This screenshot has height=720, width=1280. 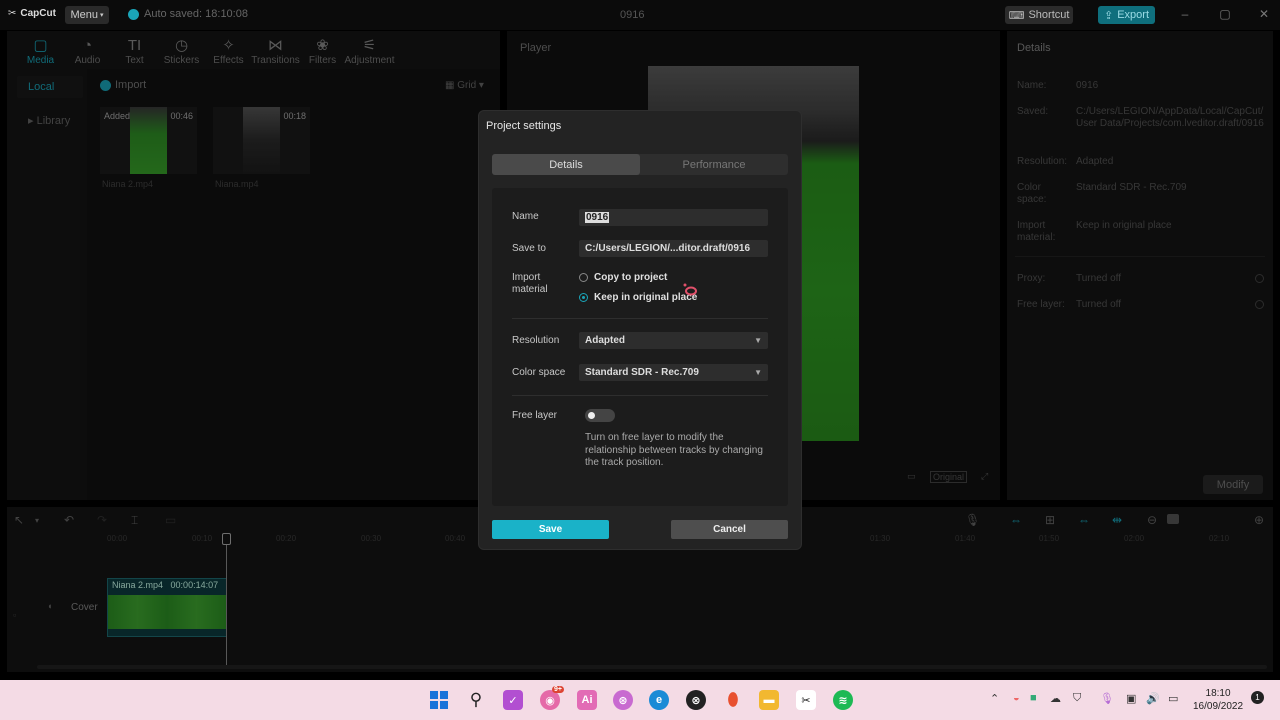 I want to click on export-icon: ⇪, so click(x=1108, y=15).